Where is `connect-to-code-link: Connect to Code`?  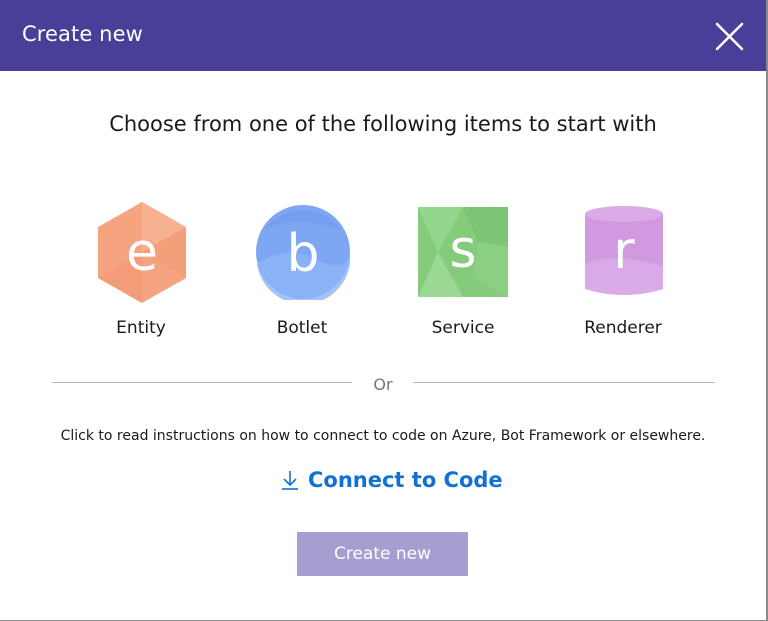 connect-to-code-link: Connect to Code is located at coordinates (391, 480).